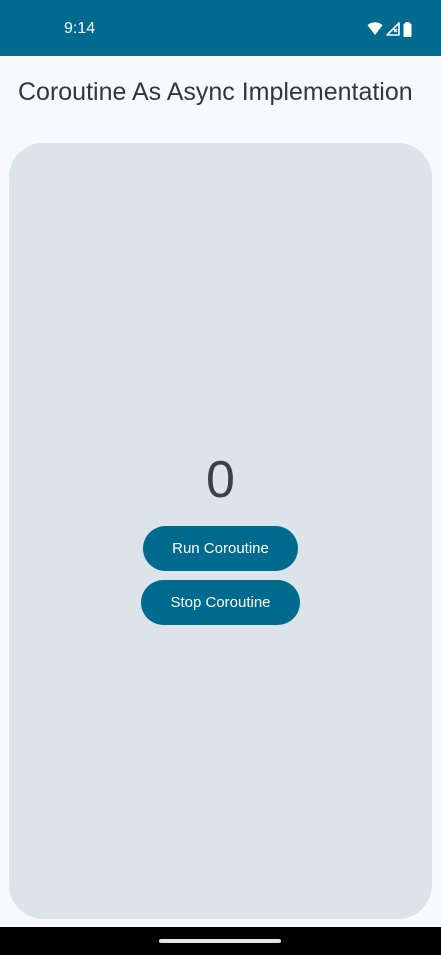 This screenshot has height=955, width=441. I want to click on navigation-bar, so click(220, 941).